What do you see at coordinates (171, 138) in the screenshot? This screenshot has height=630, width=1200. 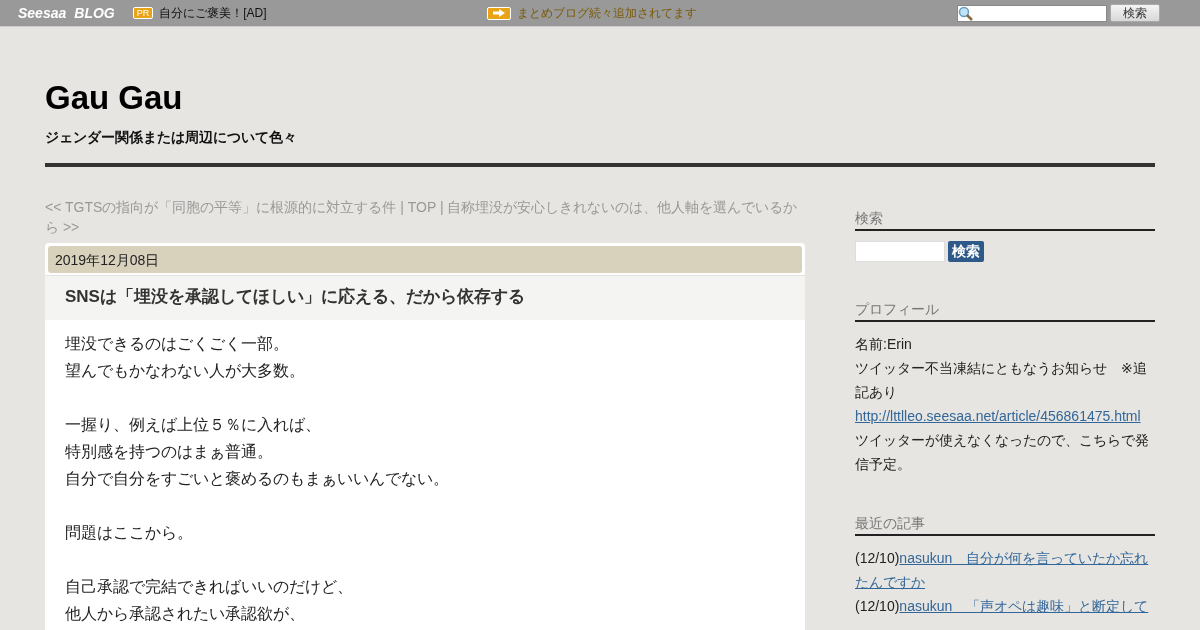 I see `blog-tagline: ジェンダー関係または周辺について色々` at bounding box center [171, 138].